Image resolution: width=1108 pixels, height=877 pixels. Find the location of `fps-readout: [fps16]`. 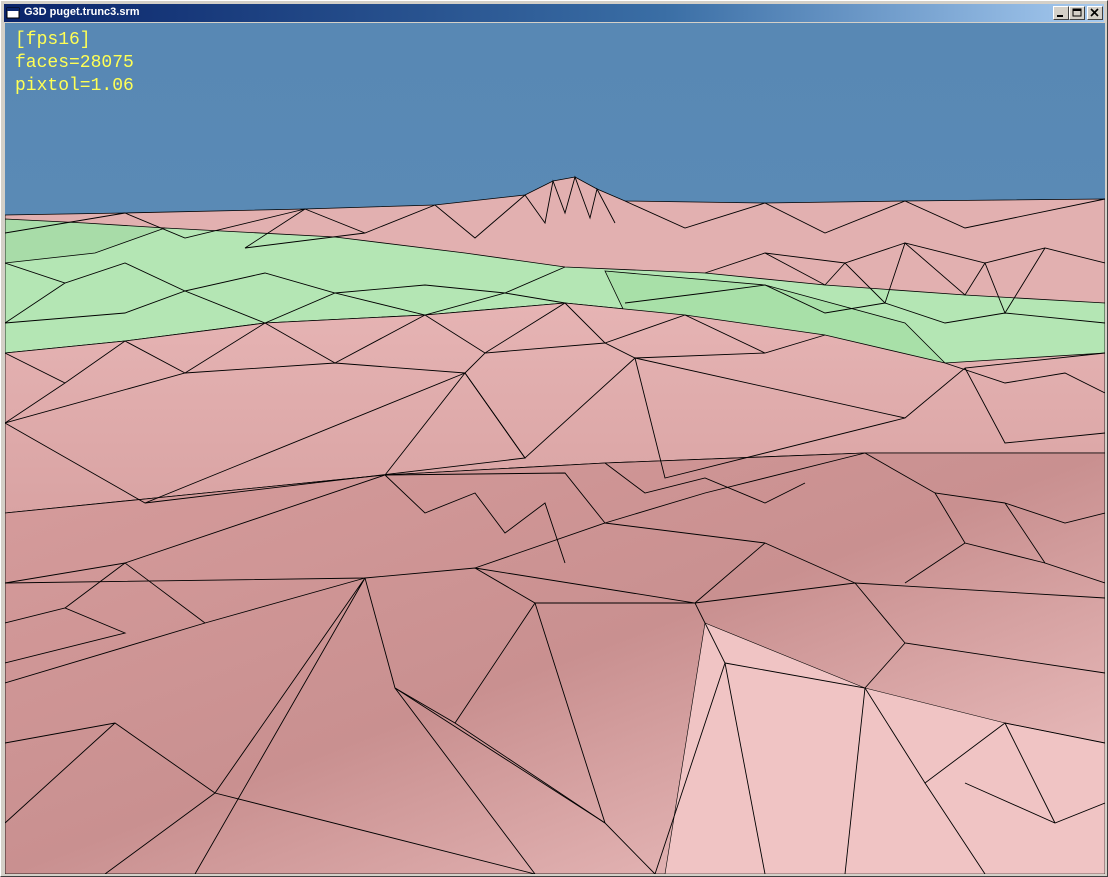

fps-readout: [fps16] is located at coordinates (53, 40).